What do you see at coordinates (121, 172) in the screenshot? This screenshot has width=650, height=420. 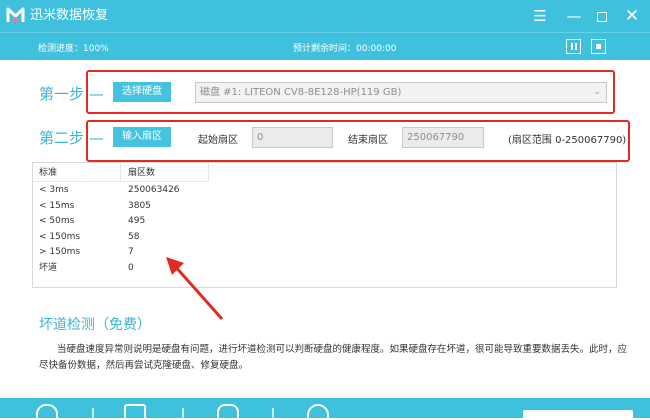 I see `table-header-row: 标准 扇区数` at bounding box center [121, 172].